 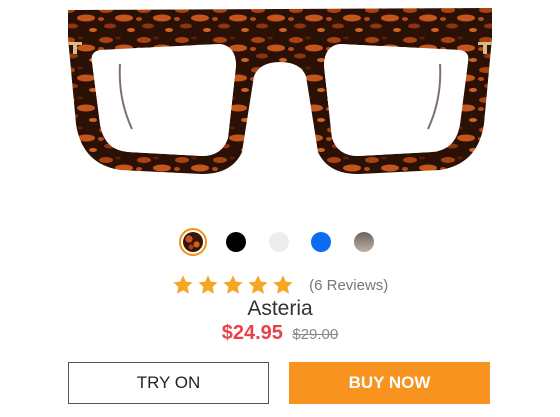 I want to click on star-rating, so click(x=234, y=285).